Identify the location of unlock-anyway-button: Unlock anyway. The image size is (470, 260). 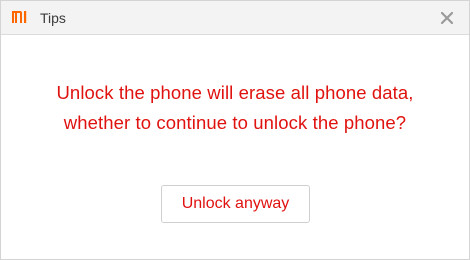
(235, 204).